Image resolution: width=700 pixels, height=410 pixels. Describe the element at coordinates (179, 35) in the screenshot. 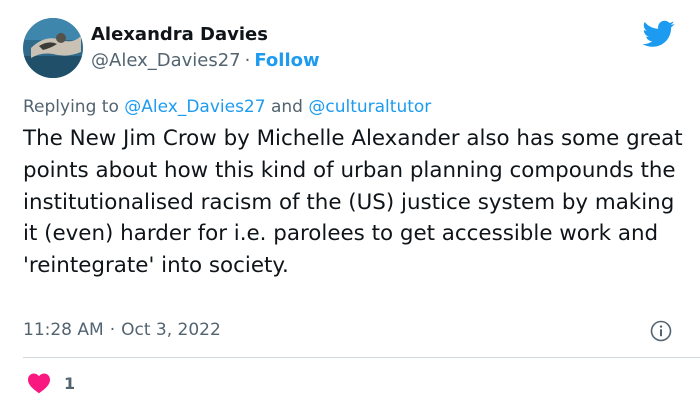

I see `author-name: Alexandra Davies` at that location.